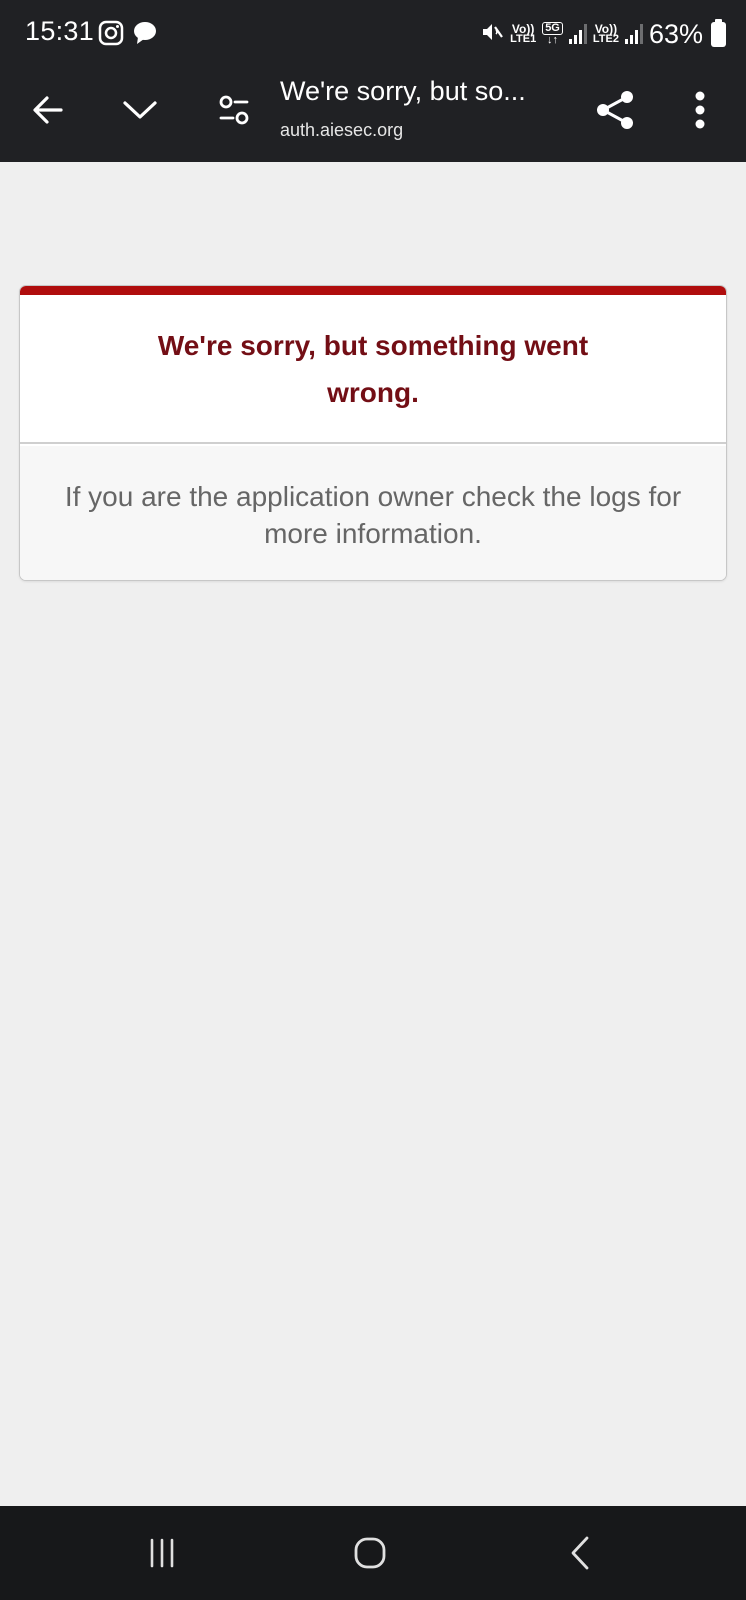  What do you see at coordinates (633, 34) in the screenshot?
I see `signal-bars-2-icon` at bounding box center [633, 34].